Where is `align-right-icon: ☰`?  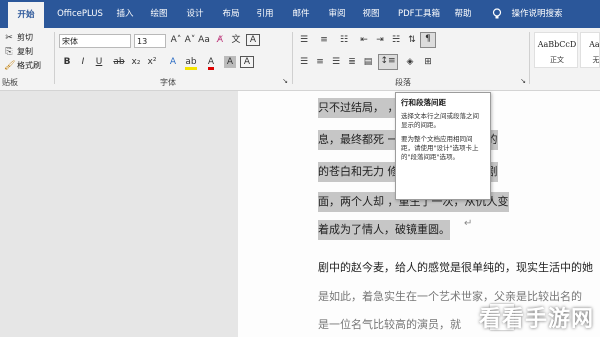
align-right-icon: ☰ is located at coordinates (336, 62).